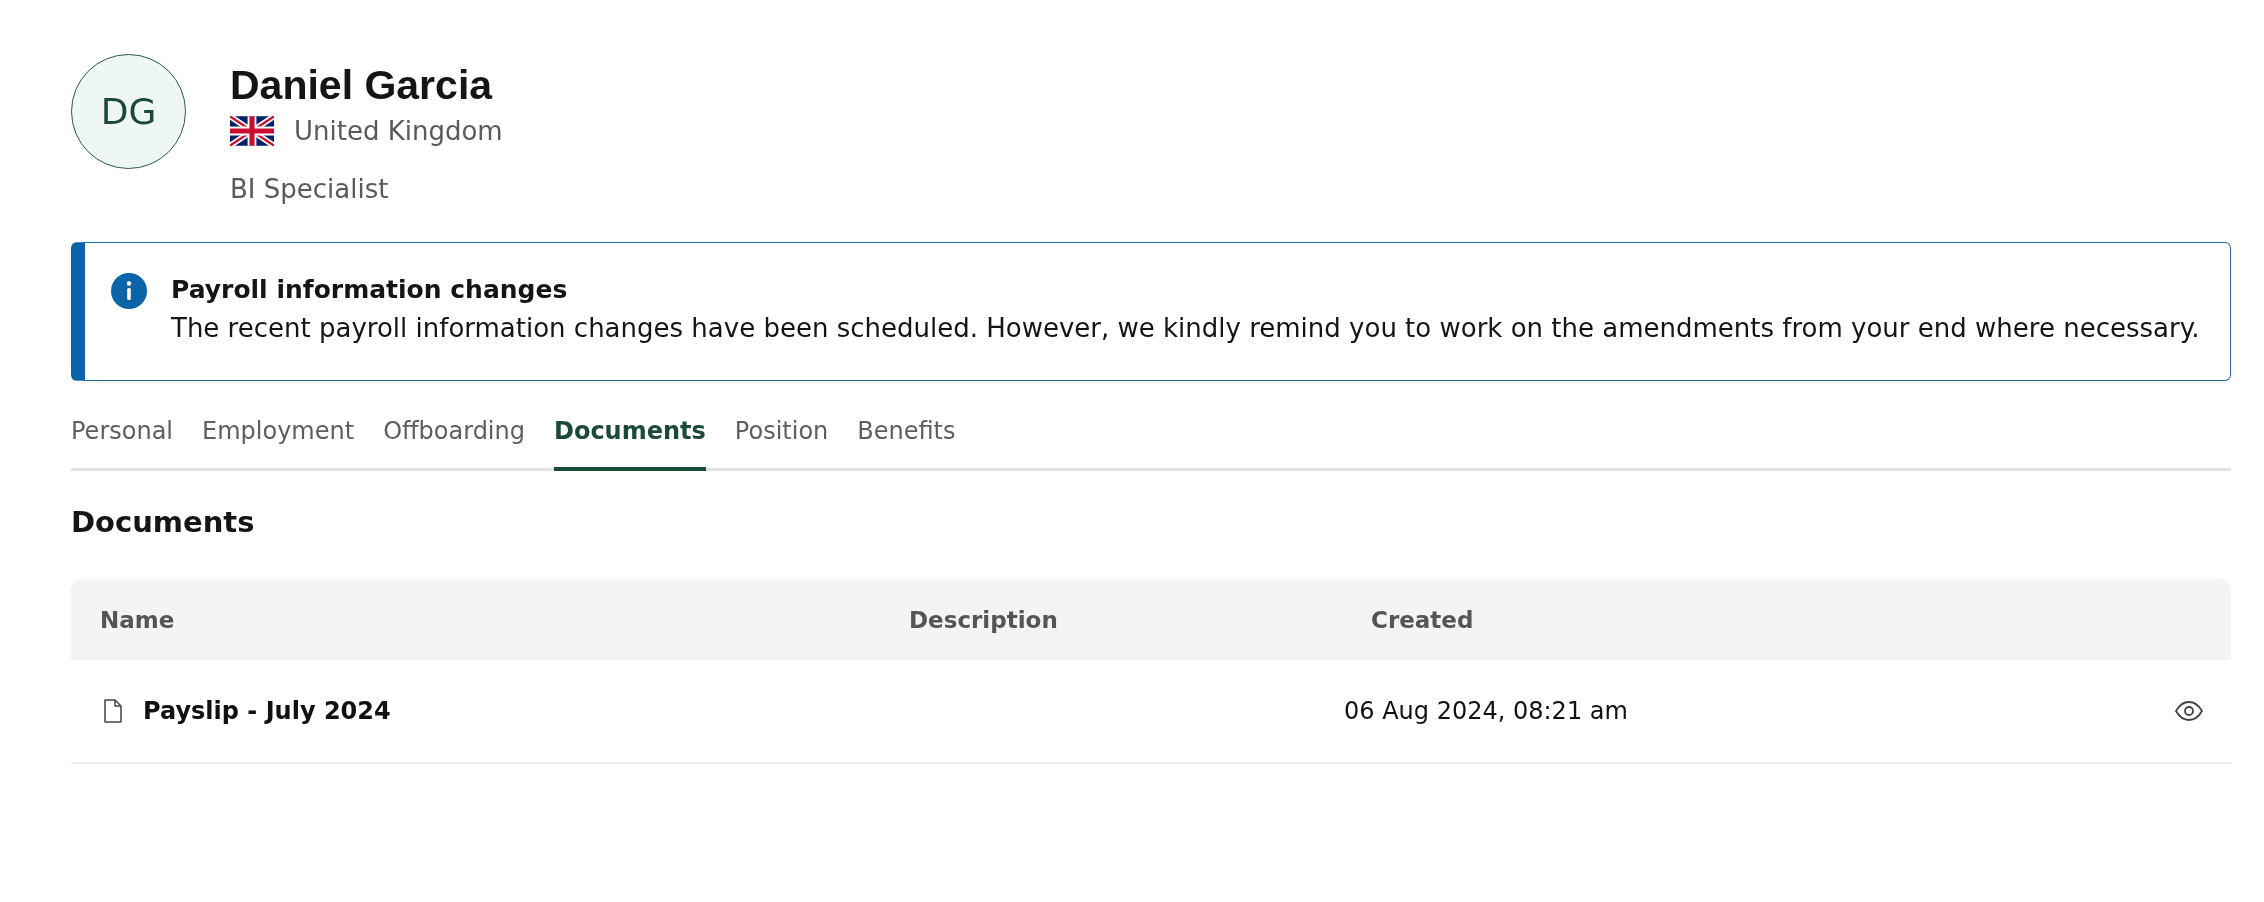 The height and width of the screenshot is (902, 2264). I want to click on table-row: Payslip - July 2024 06 Aug 2024, 08:21 am, so click(1151, 712).